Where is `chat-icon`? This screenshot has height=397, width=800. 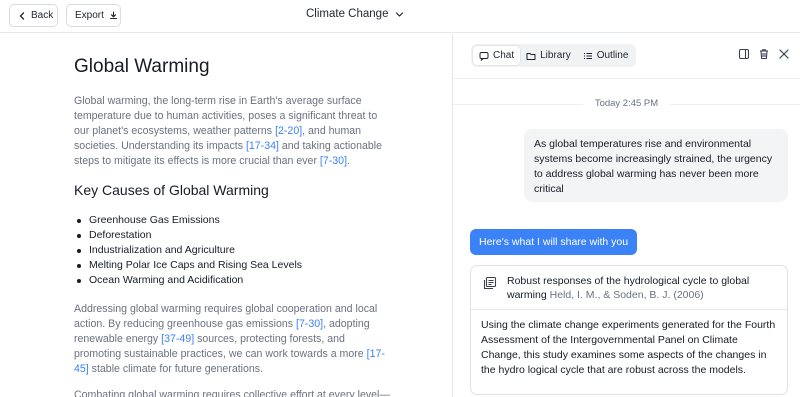
chat-icon is located at coordinates (484, 56).